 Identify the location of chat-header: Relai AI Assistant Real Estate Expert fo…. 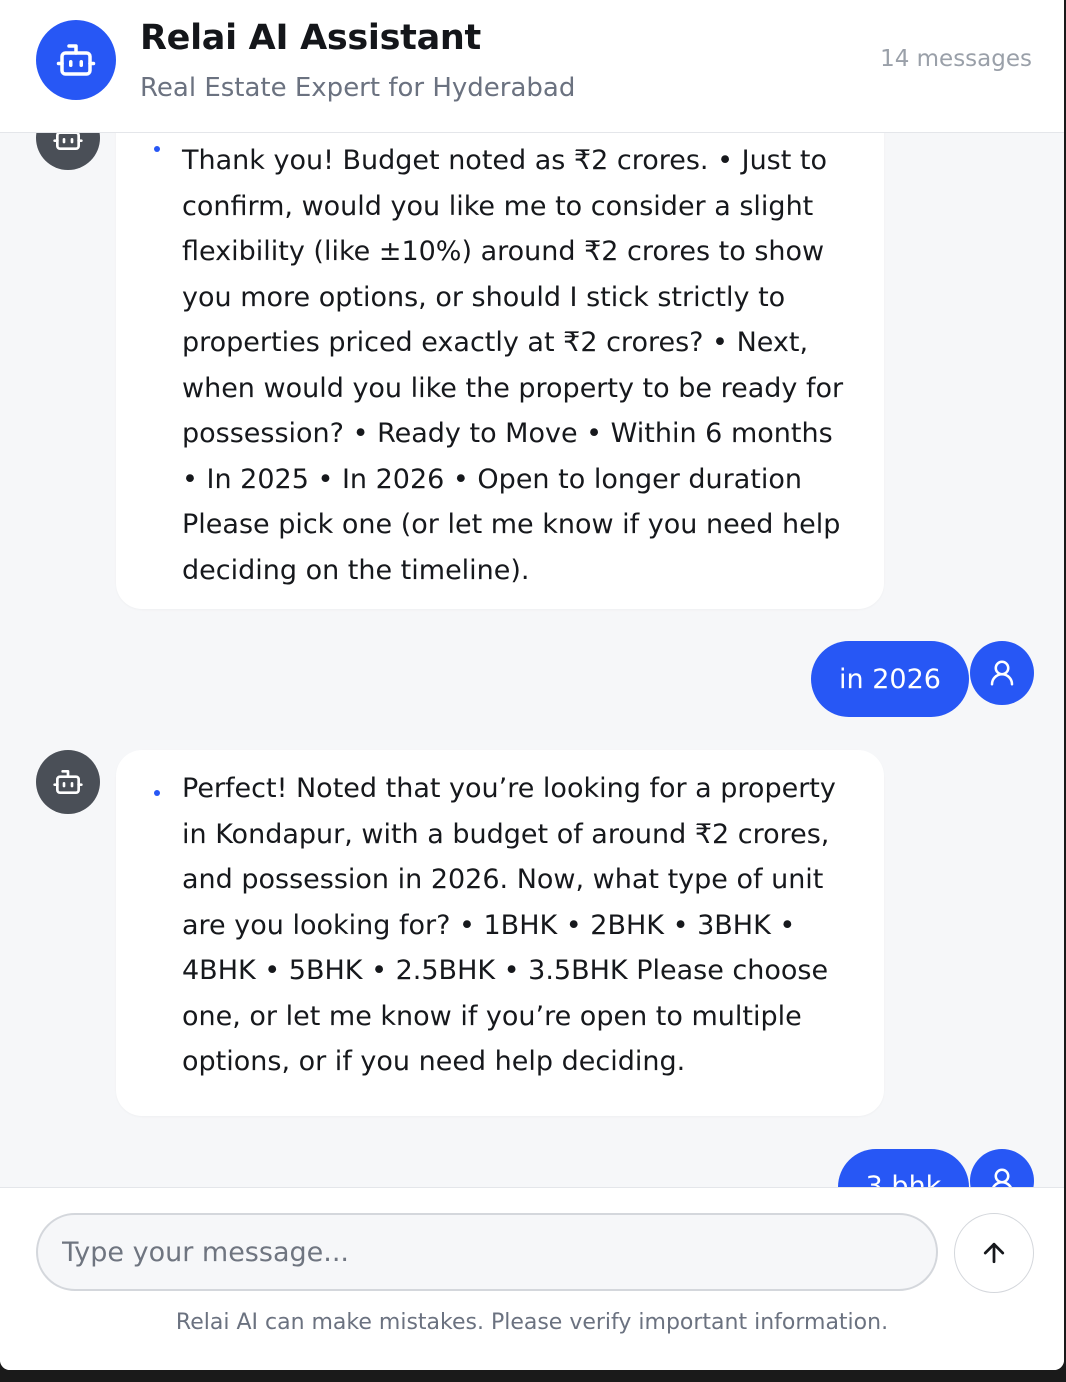
(532, 66).